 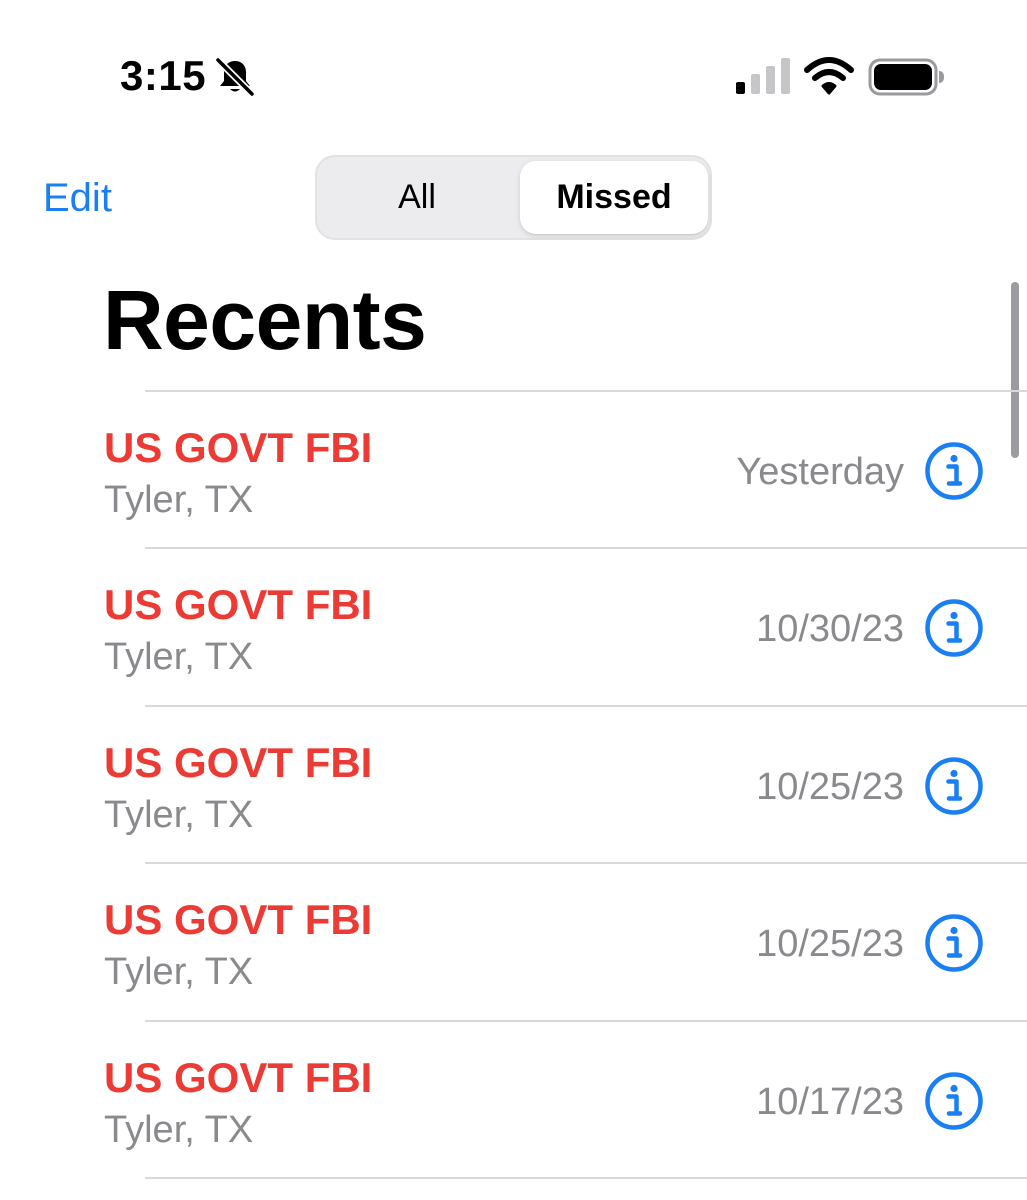 I want to click on segment-all: All, so click(x=417, y=197).